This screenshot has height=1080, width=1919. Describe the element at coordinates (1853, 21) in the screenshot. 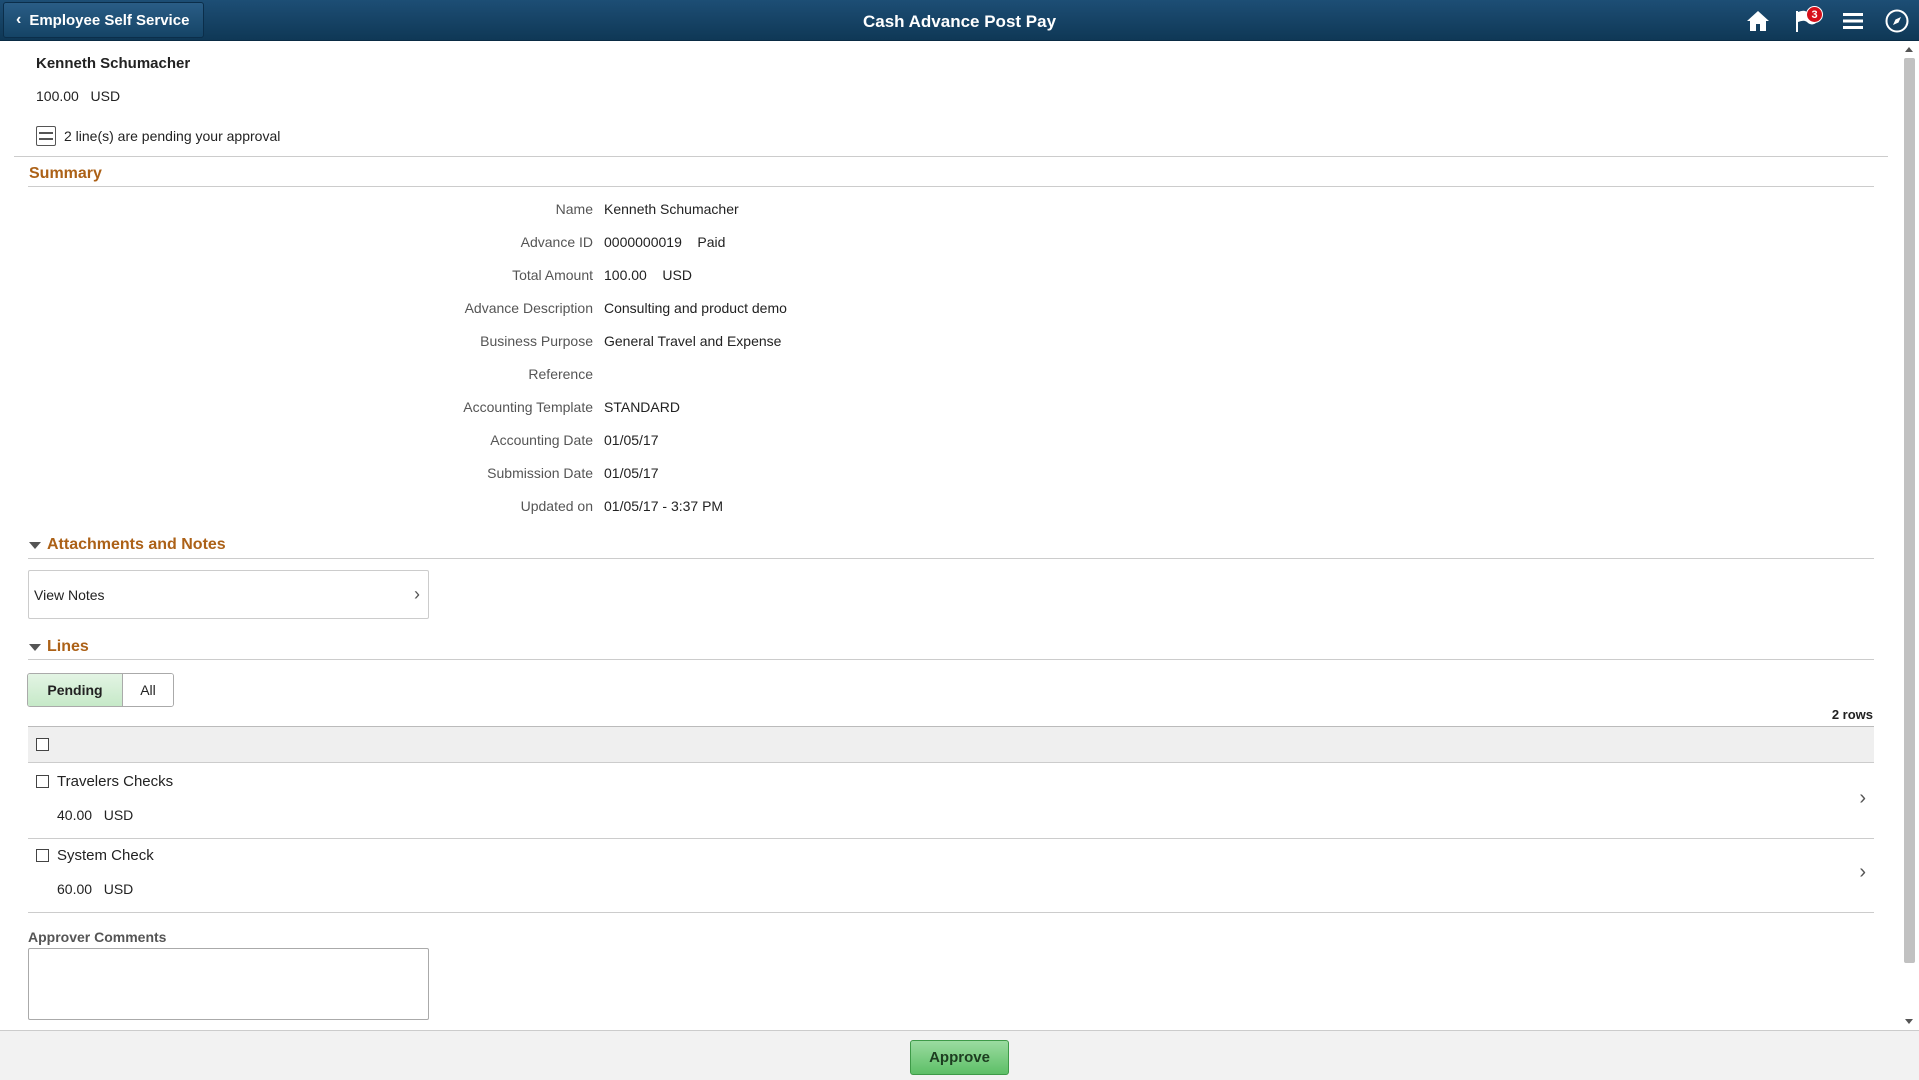

I see `menu-icon` at that location.